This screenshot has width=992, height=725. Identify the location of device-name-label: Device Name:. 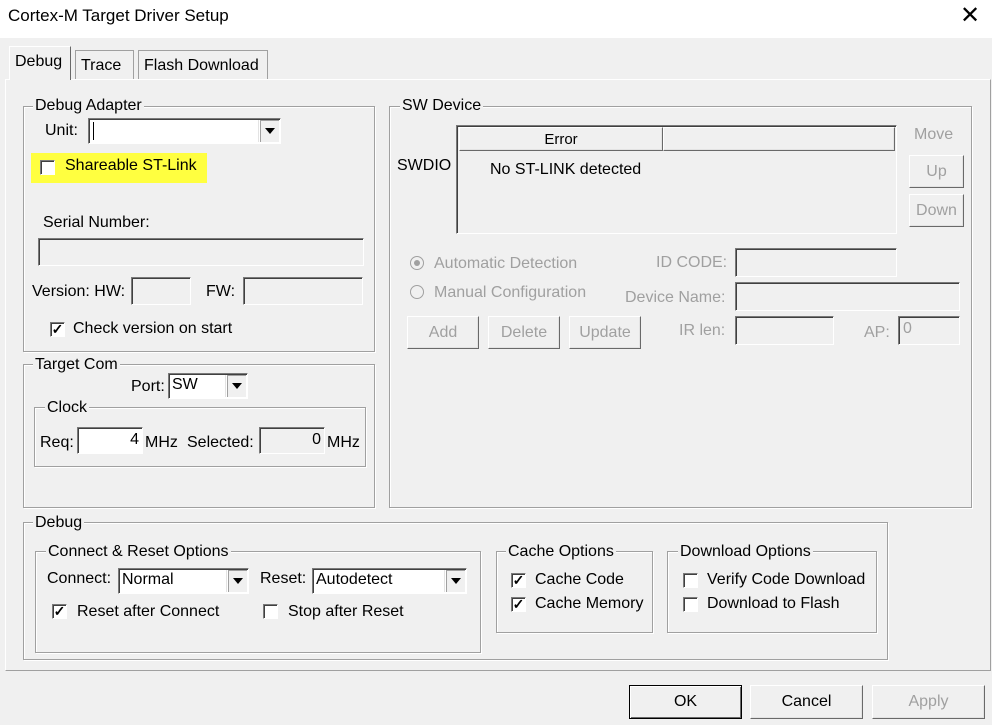
(675, 297).